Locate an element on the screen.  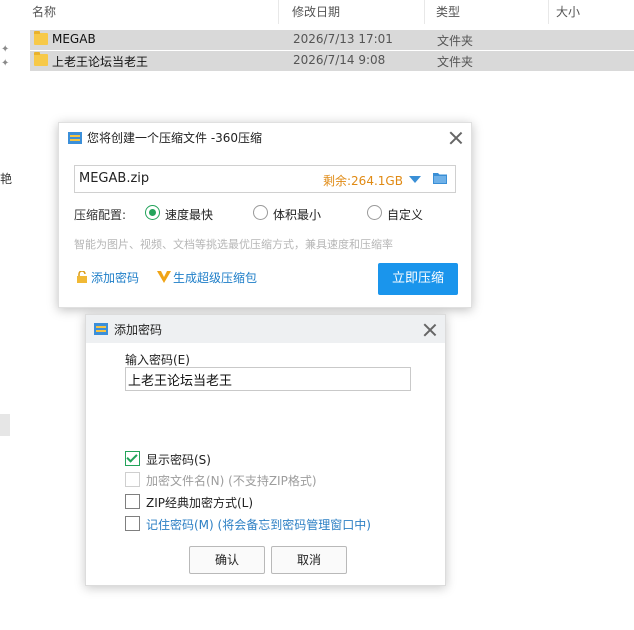
encrypt-filename-checkbox is located at coordinates (132, 479).